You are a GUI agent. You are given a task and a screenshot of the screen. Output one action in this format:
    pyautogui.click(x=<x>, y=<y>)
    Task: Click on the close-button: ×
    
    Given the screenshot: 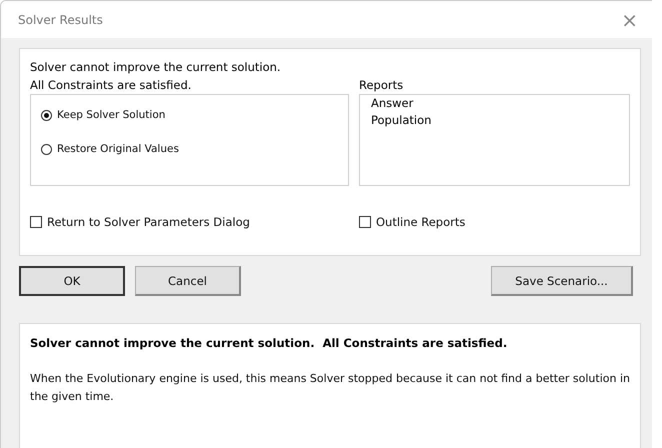 What is the action you would take?
    pyautogui.click(x=629, y=20)
    